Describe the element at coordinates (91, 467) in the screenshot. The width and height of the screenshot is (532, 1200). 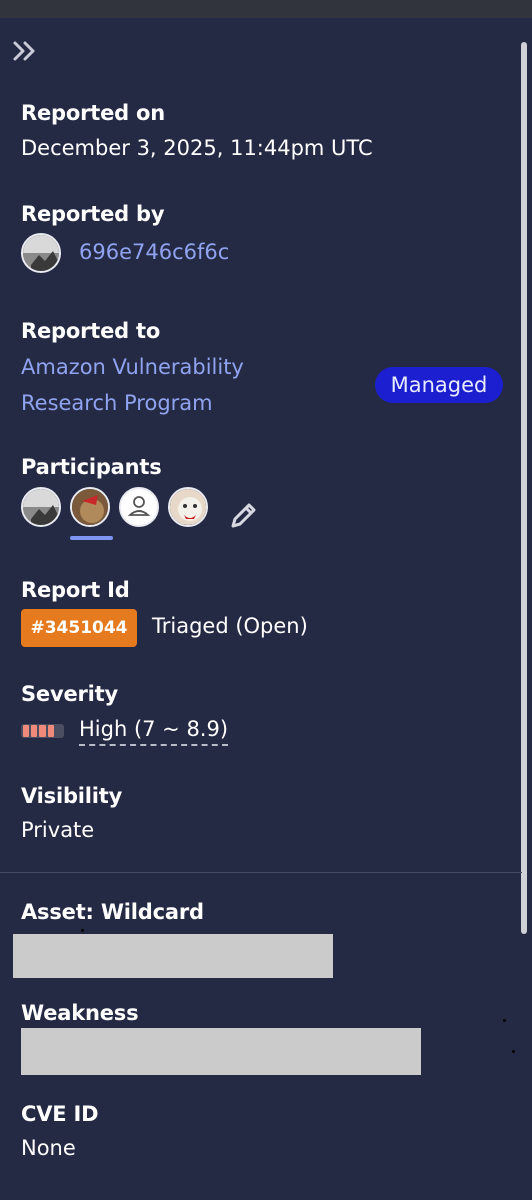
I see `participants-label: Participants` at that location.